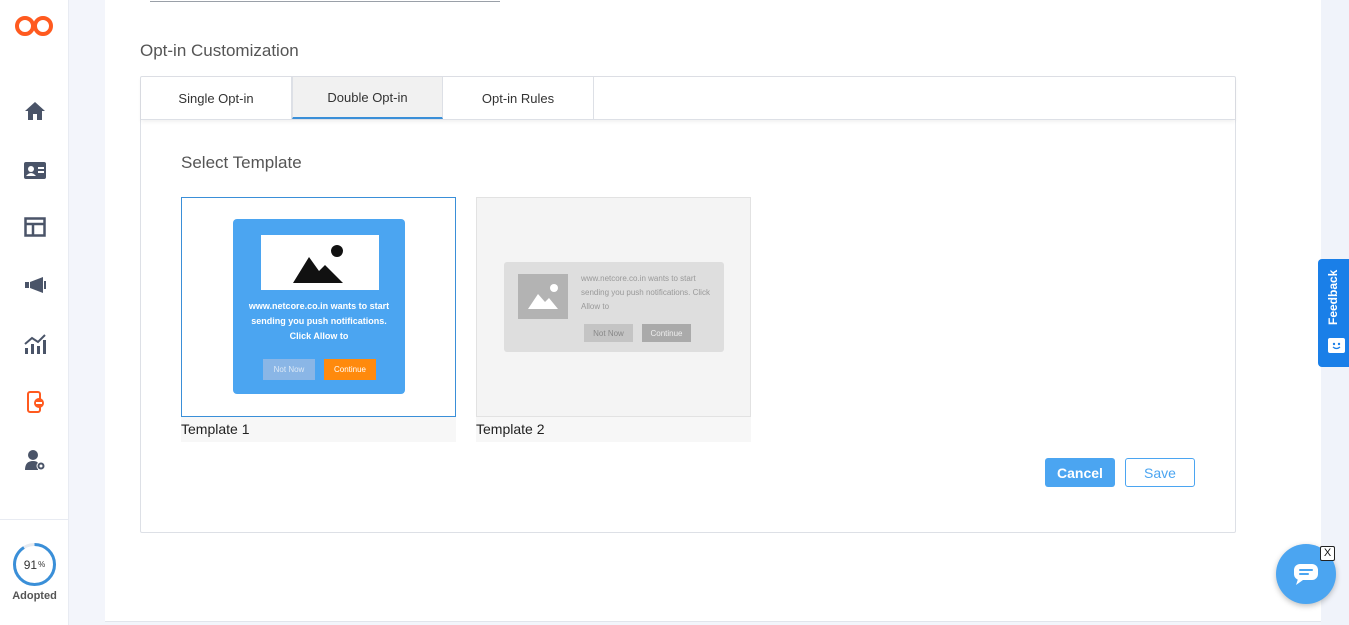 Image resolution: width=1349 pixels, height=625 pixels. What do you see at coordinates (35, 402) in the screenshot?
I see `mobile-push-icon` at bounding box center [35, 402].